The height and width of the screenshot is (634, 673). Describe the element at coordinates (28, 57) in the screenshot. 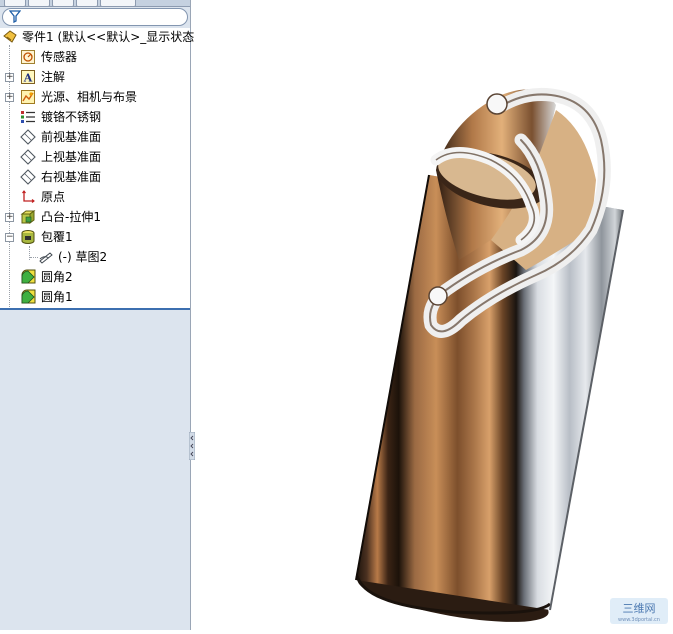

I see `sensor-icon` at that location.